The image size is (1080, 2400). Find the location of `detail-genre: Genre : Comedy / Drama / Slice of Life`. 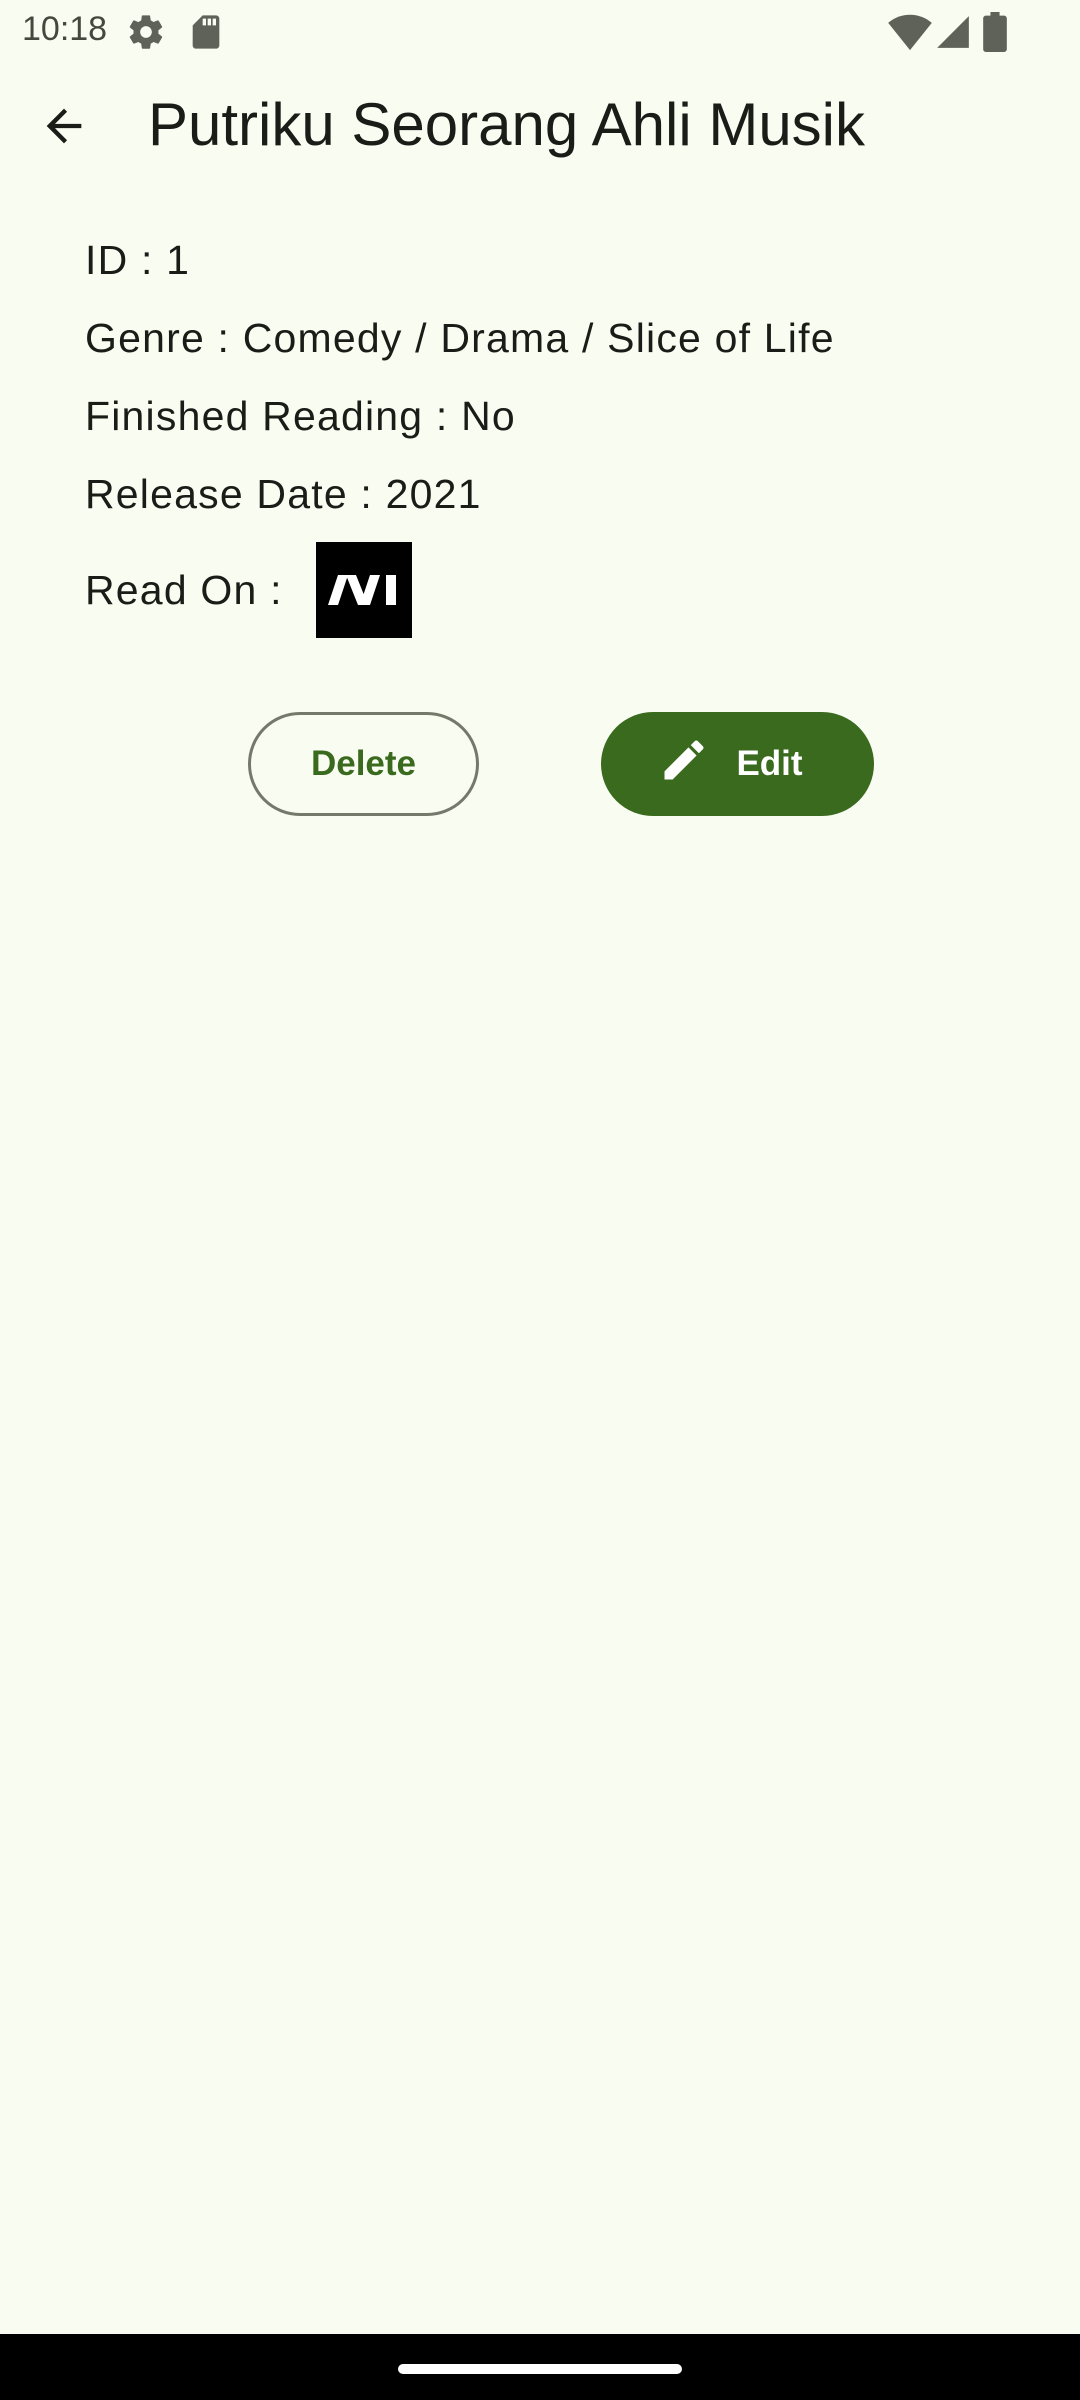

detail-genre: Genre : Comedy / Drama / Slice of Life is located at coordinates (460, 338).